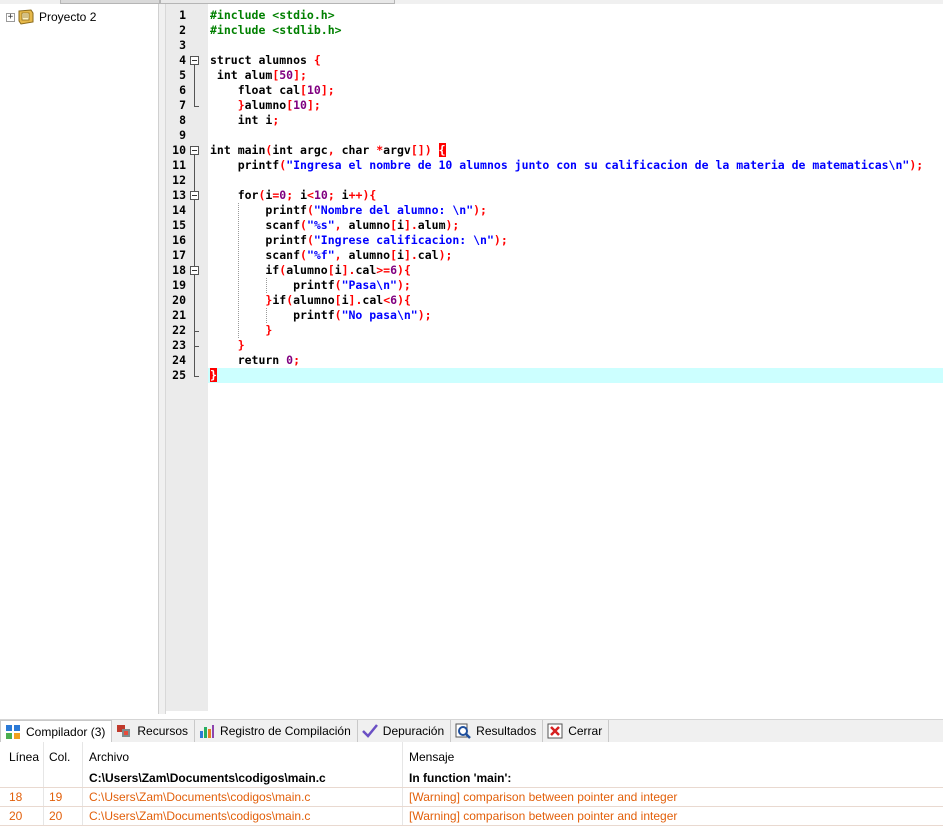  I want to click on code-text: scanf("%f", alumno[i].cal);, so click(331, 255).